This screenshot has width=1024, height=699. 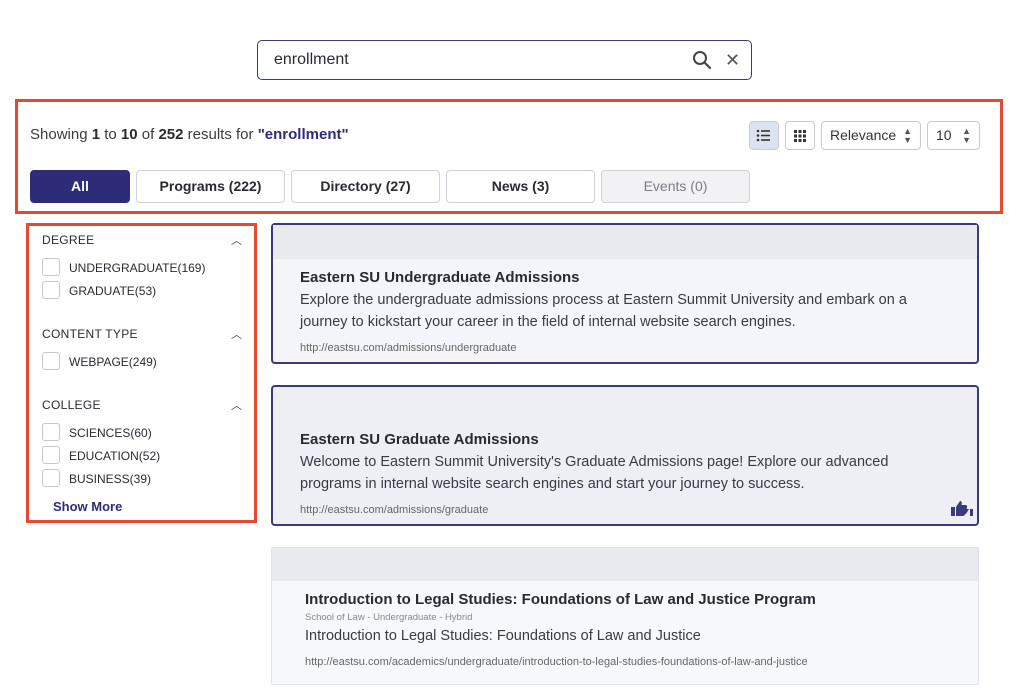 What do you see at coordinates (80, 186) in the screenshot?
I see `tab-all: All` at bounding box center [80, 186].